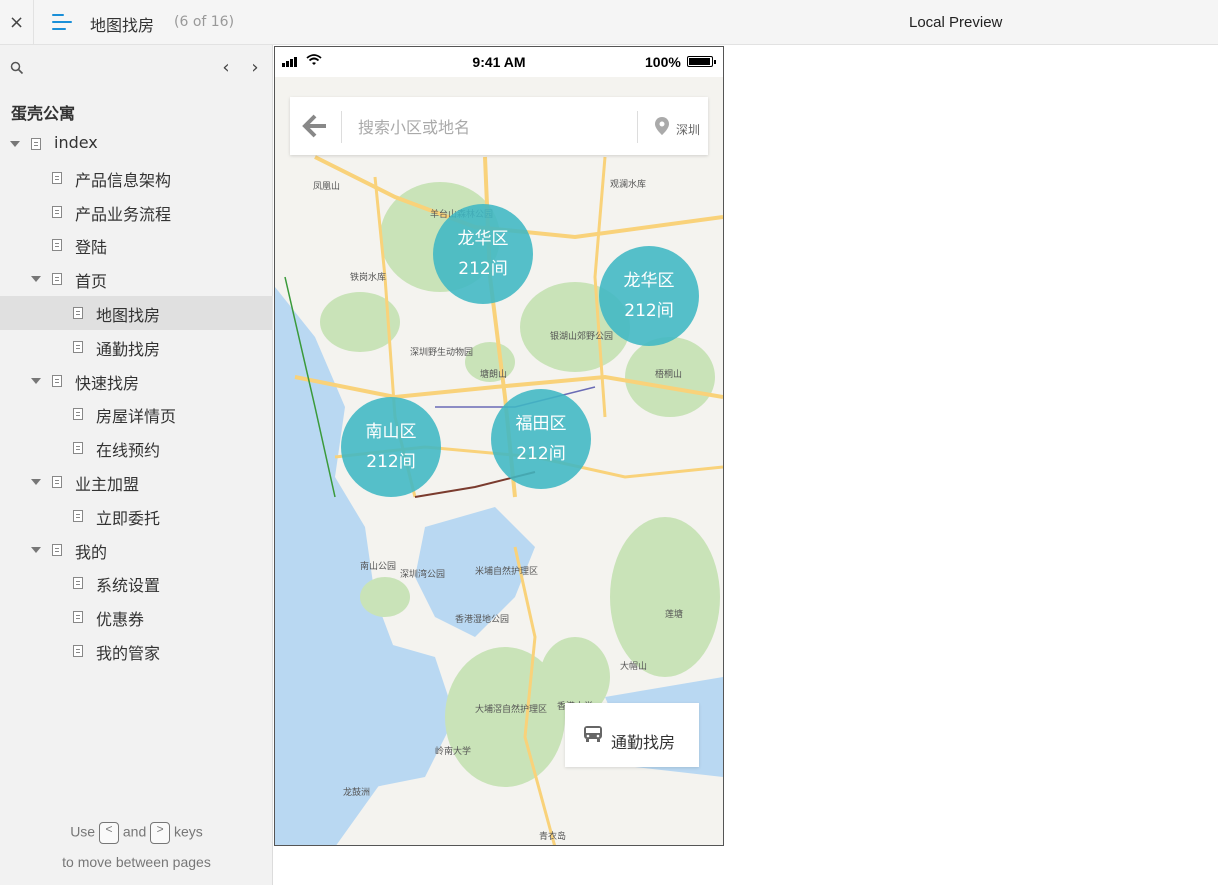 Image resolution: width=1218 pixels, height=885 pixels. What do you see at coordinates (108, 833) in the screenshot?
I see `key-prev: <` at bounding box center [108, 833].